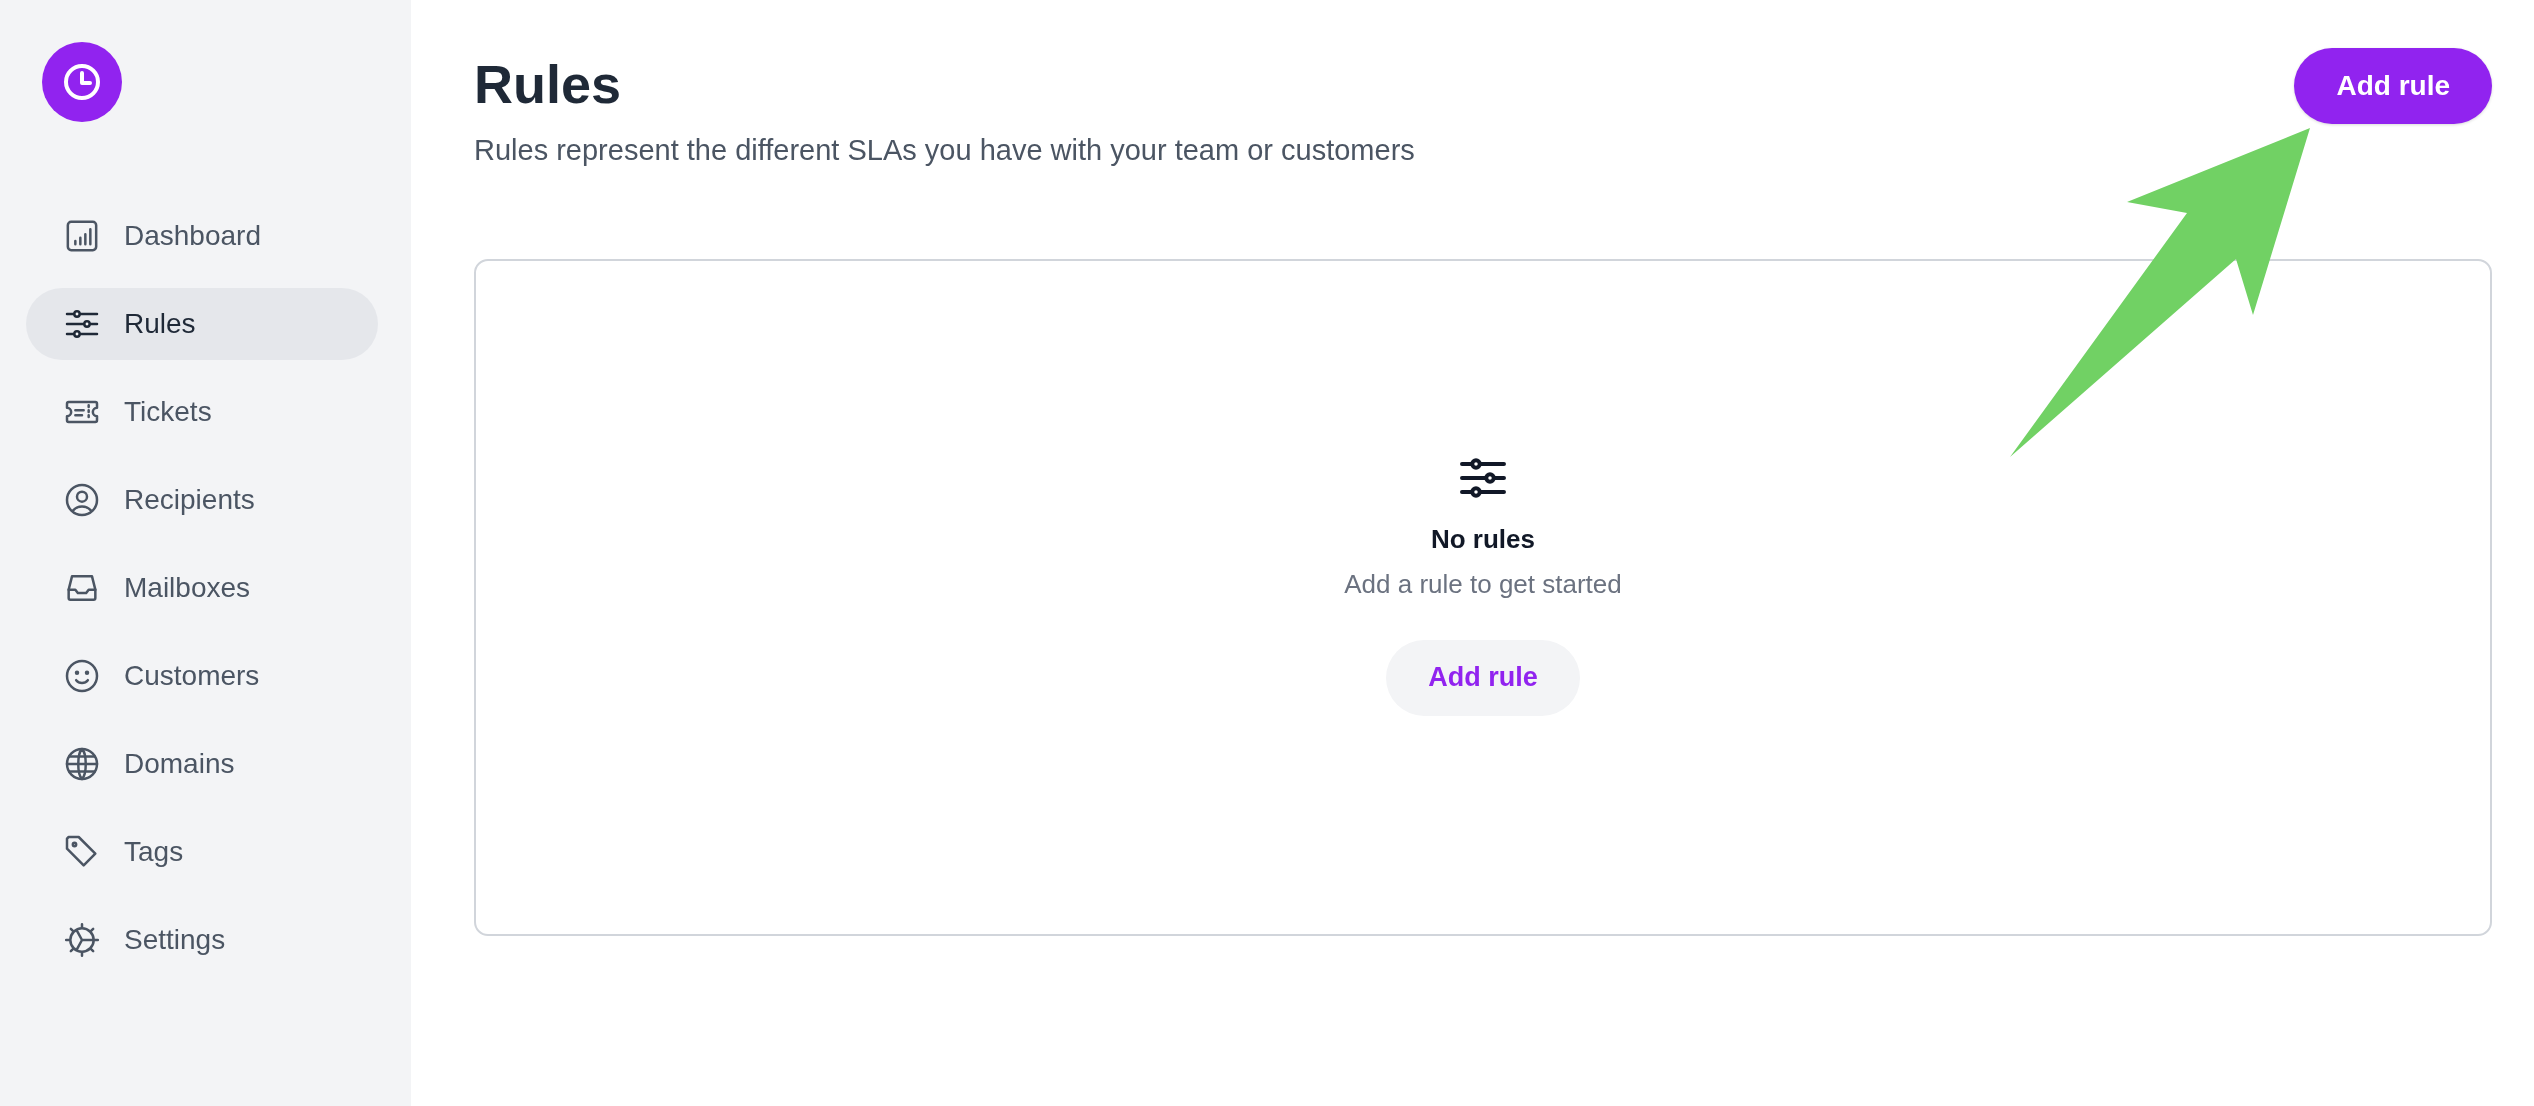  I want to click on empty-title: No rules, so click(1483, 539).